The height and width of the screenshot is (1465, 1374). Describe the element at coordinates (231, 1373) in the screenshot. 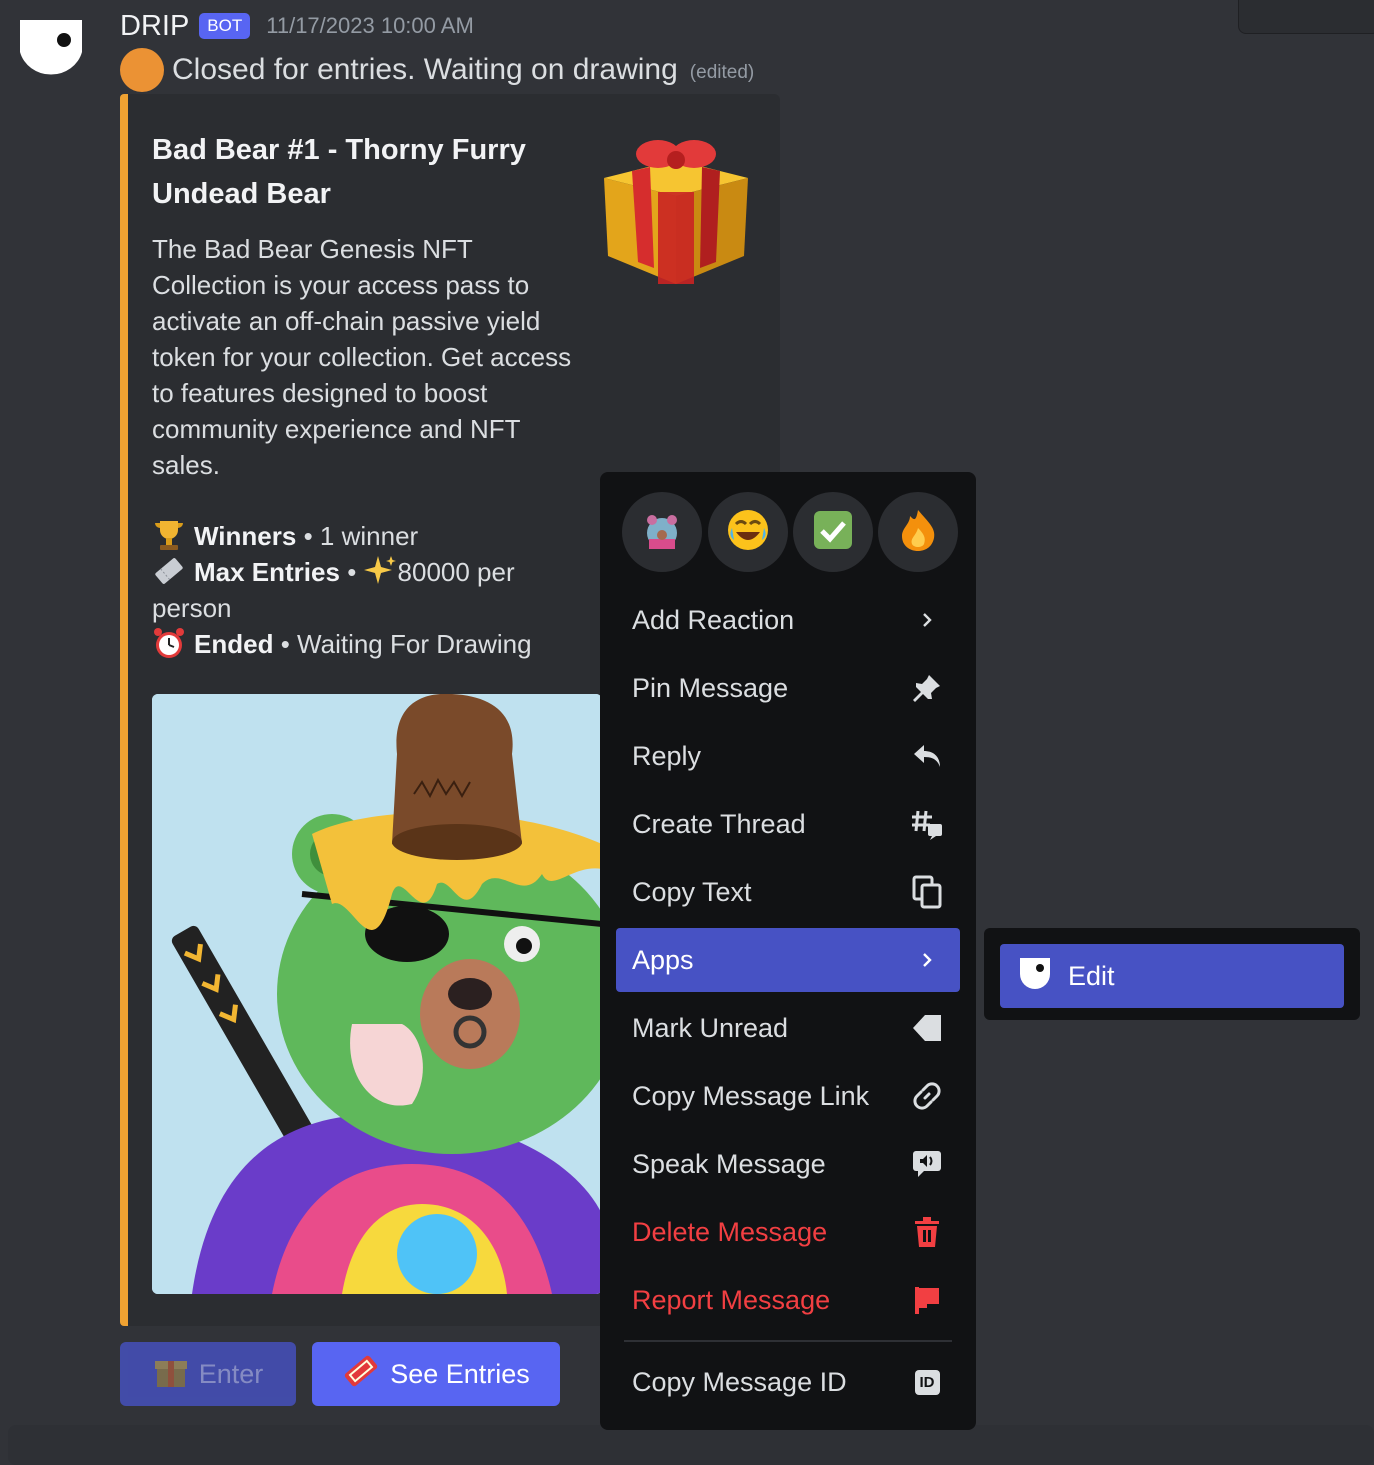

I see `enter-label: Enter` at that location.